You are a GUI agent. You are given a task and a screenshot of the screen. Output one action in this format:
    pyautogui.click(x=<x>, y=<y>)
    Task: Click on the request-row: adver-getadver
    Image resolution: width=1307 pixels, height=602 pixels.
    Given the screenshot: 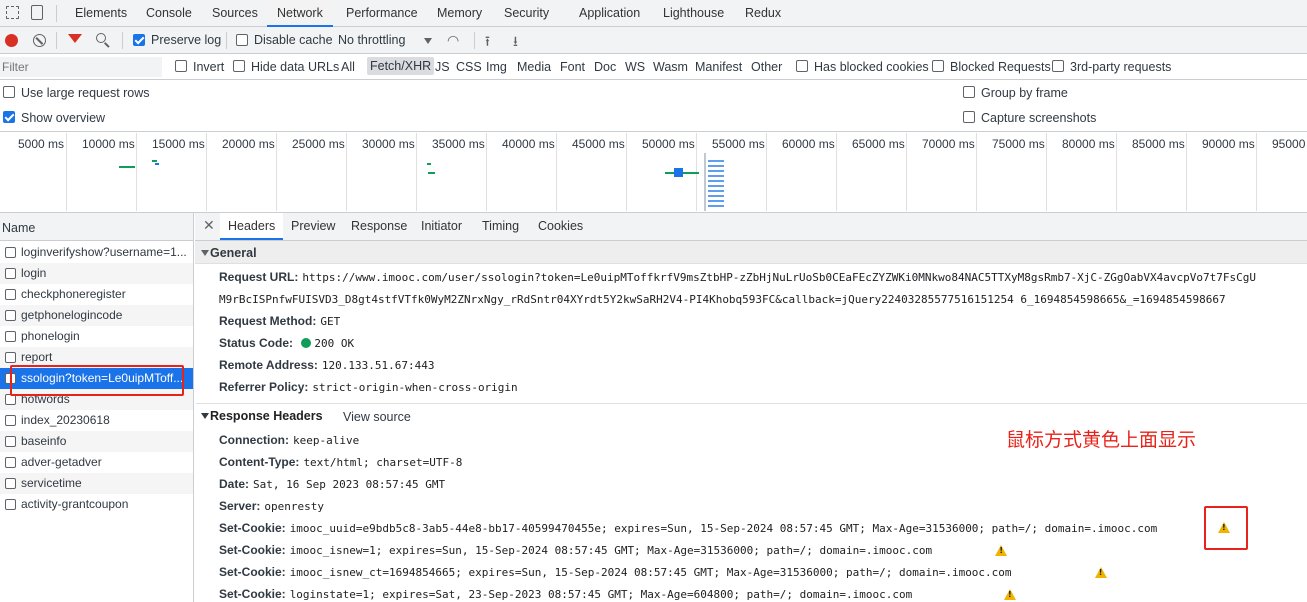 What is the action you would take?
    pyautogui.click(x=96, y=462)
    